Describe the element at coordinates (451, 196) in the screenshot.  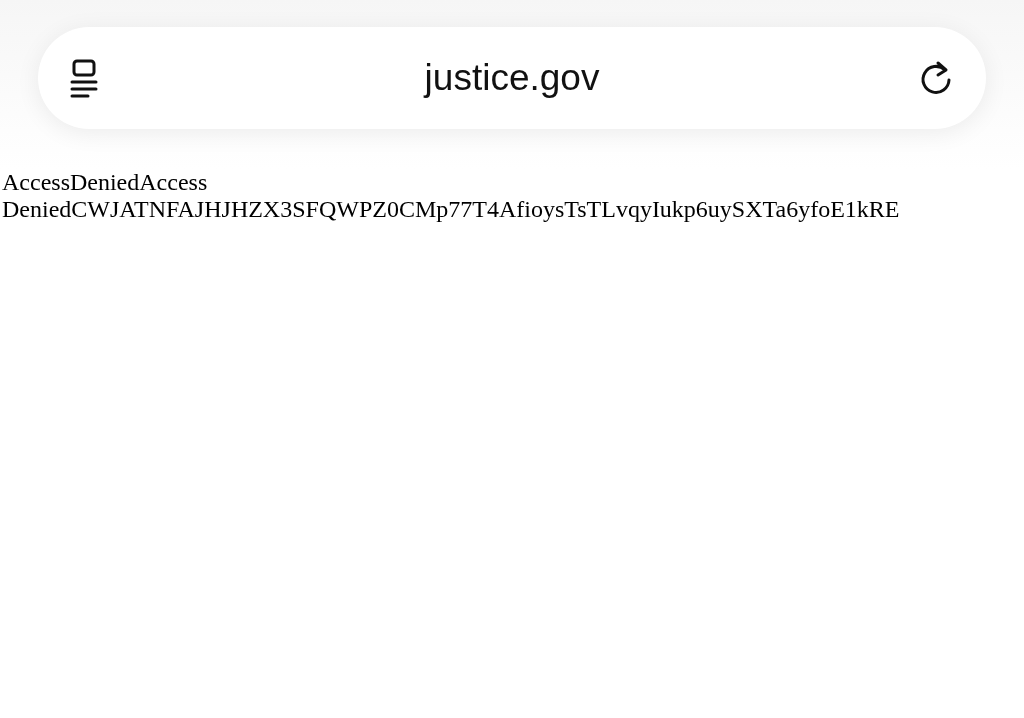
I see `error-text: AccessDeniedAccess DeniedCWJATNFAJHJHZX3SFQWPZ0CMp77T4AfioysTsTLvqyIukp6uySXTa6yfoE1kRE` at that location.